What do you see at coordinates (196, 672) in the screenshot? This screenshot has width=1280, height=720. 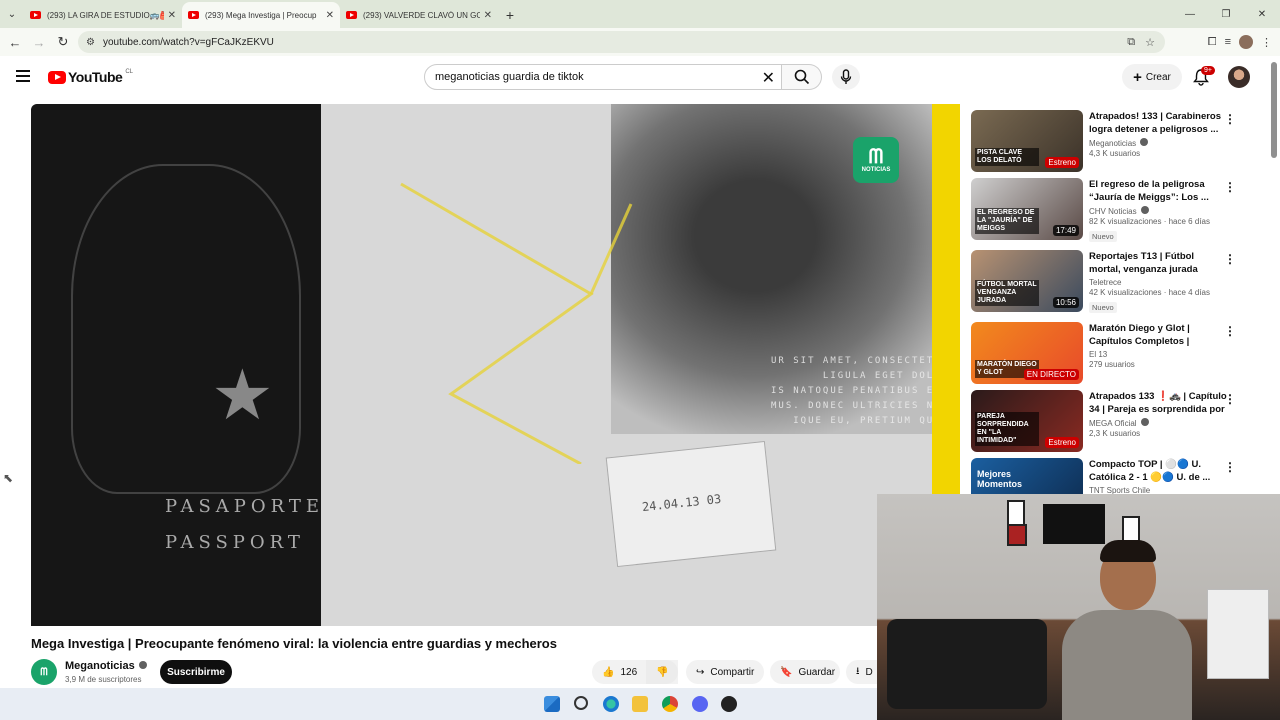 I see `subscribe-button: Suscribirme` at bounding box center [196, 672].